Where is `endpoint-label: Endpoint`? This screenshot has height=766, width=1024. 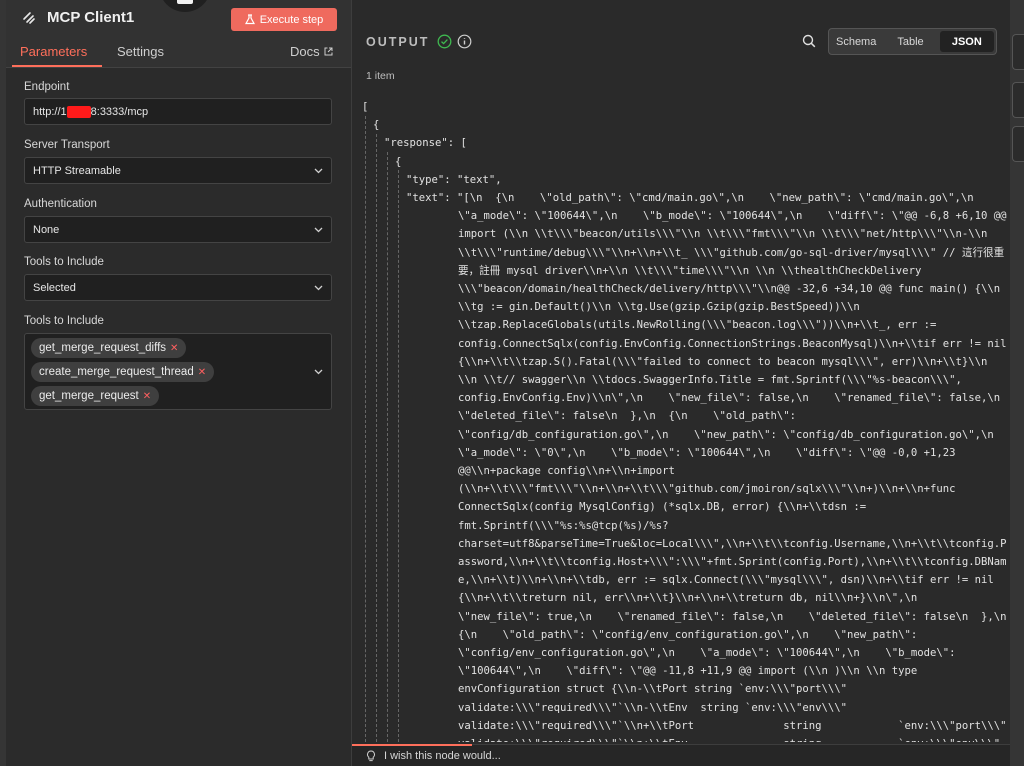 endpoint-label: Endpoint is located at coordinates (47, 87).